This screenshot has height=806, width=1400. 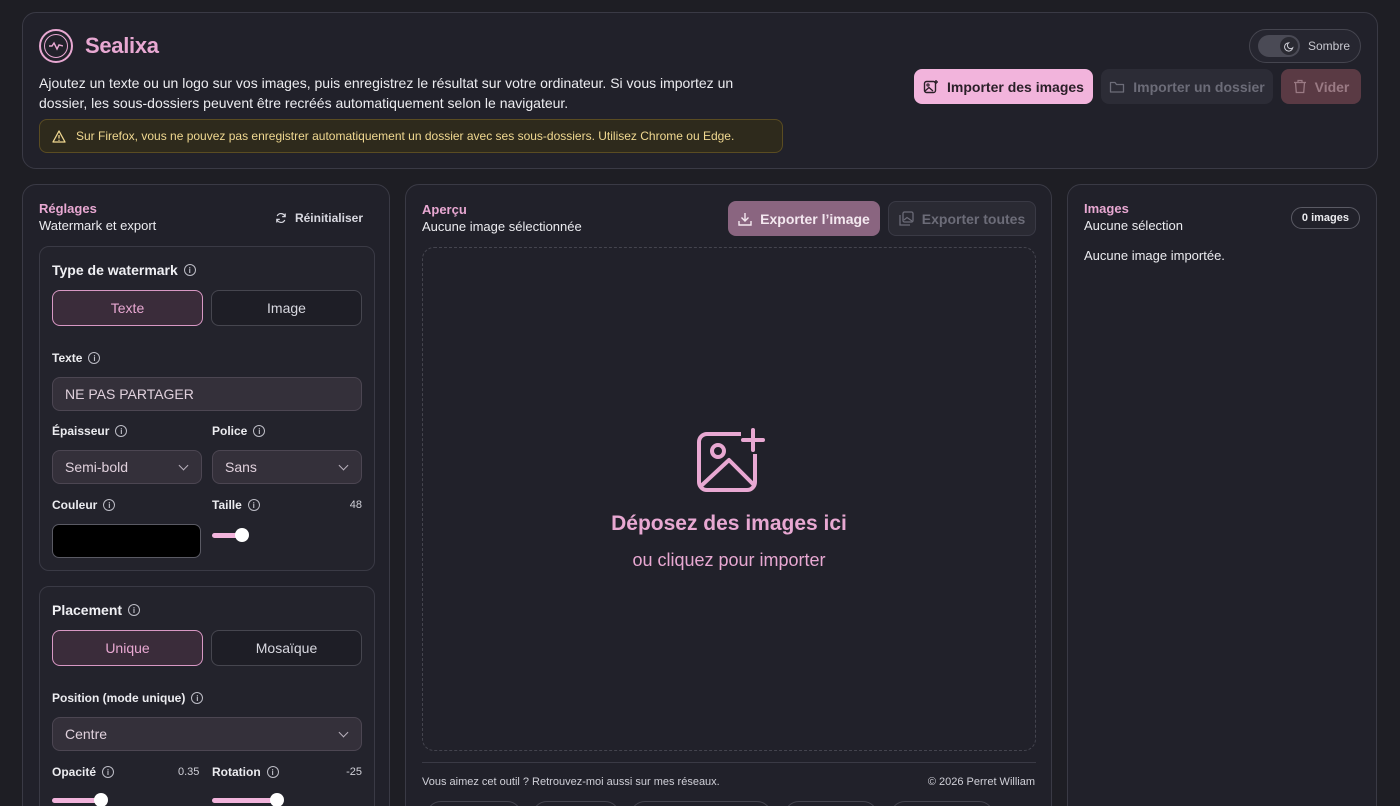 I want to click on font-field-label: Police i, so click(x=239, y=431).